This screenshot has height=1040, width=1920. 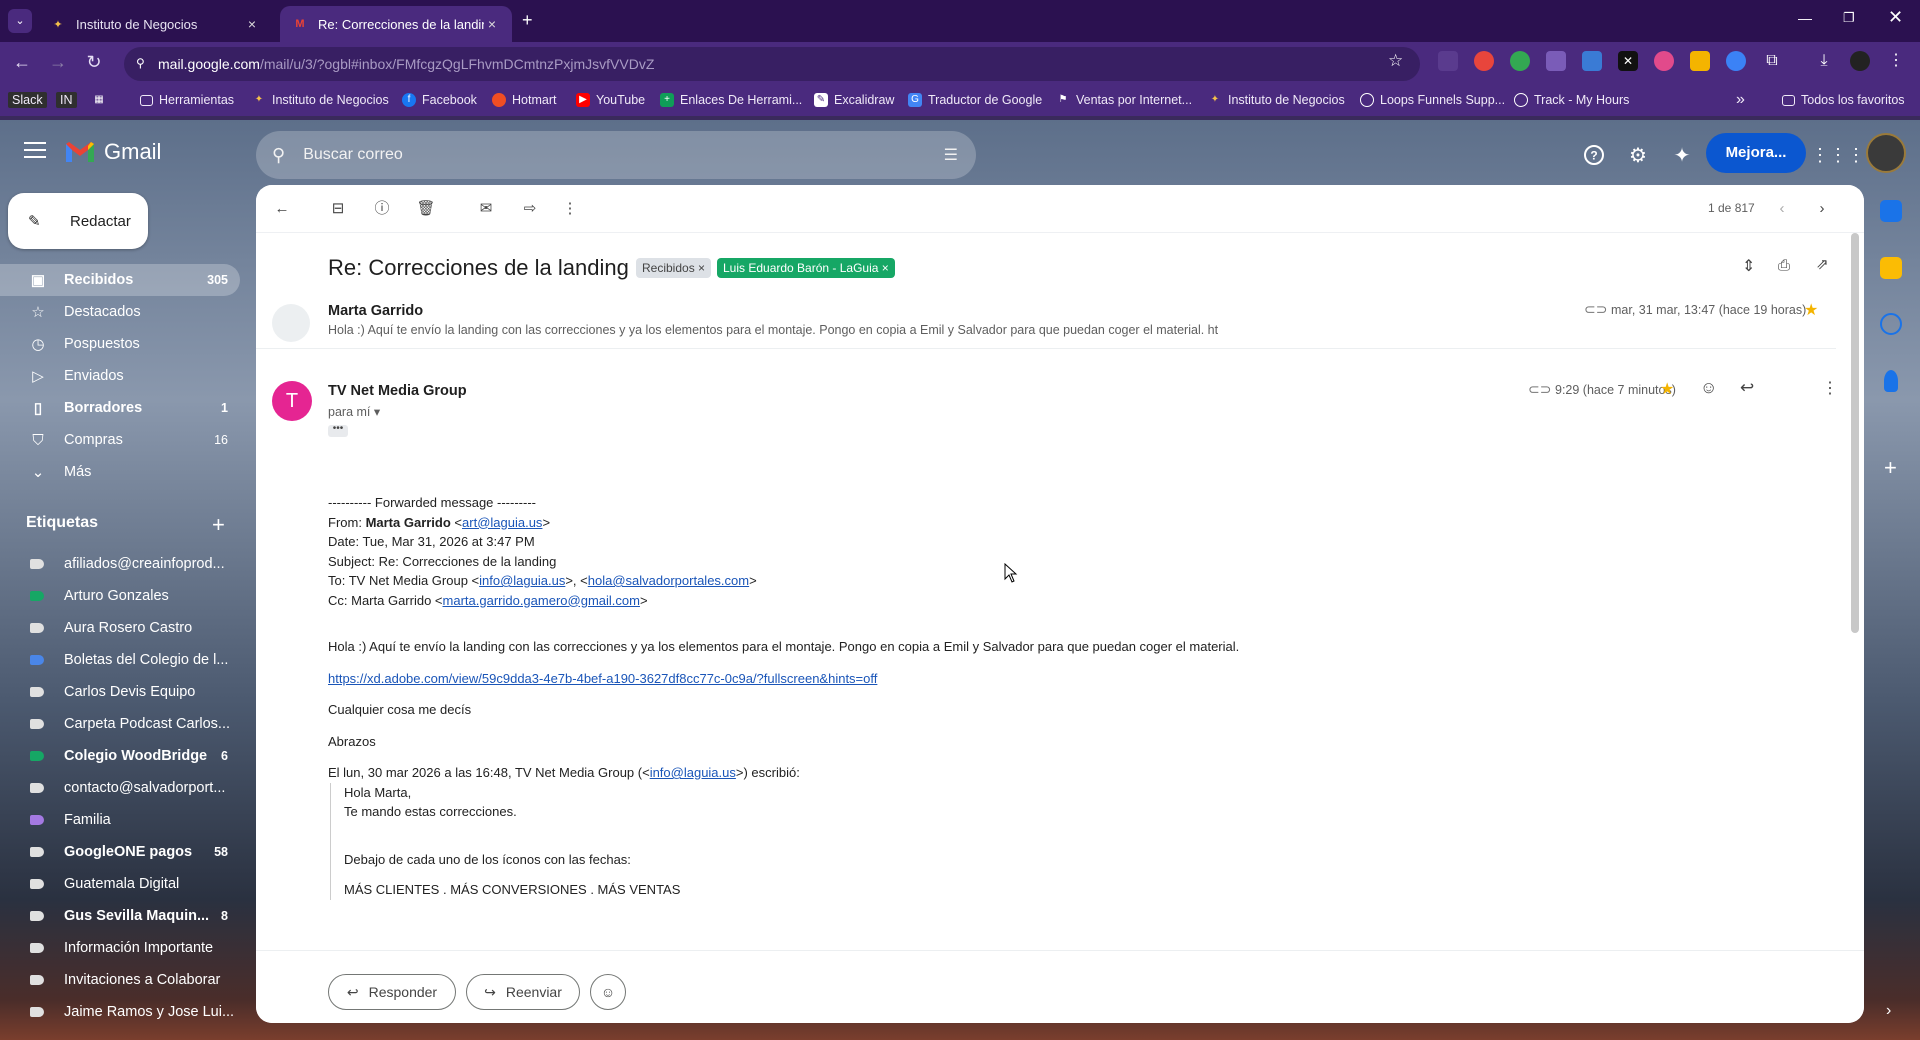 I want to click on from-email-link: art@laguia.us, so click(x=502, y=522).